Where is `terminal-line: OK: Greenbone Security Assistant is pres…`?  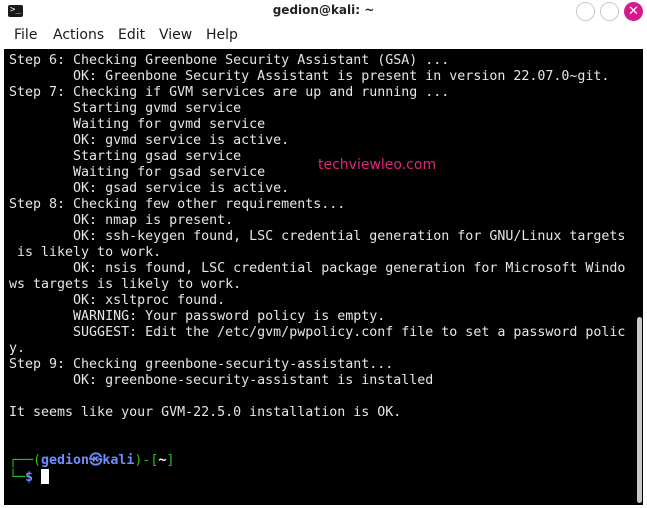
terminal-line: OK: Greenbone Security Assistant is pres… is located at coordinates (309, 76).